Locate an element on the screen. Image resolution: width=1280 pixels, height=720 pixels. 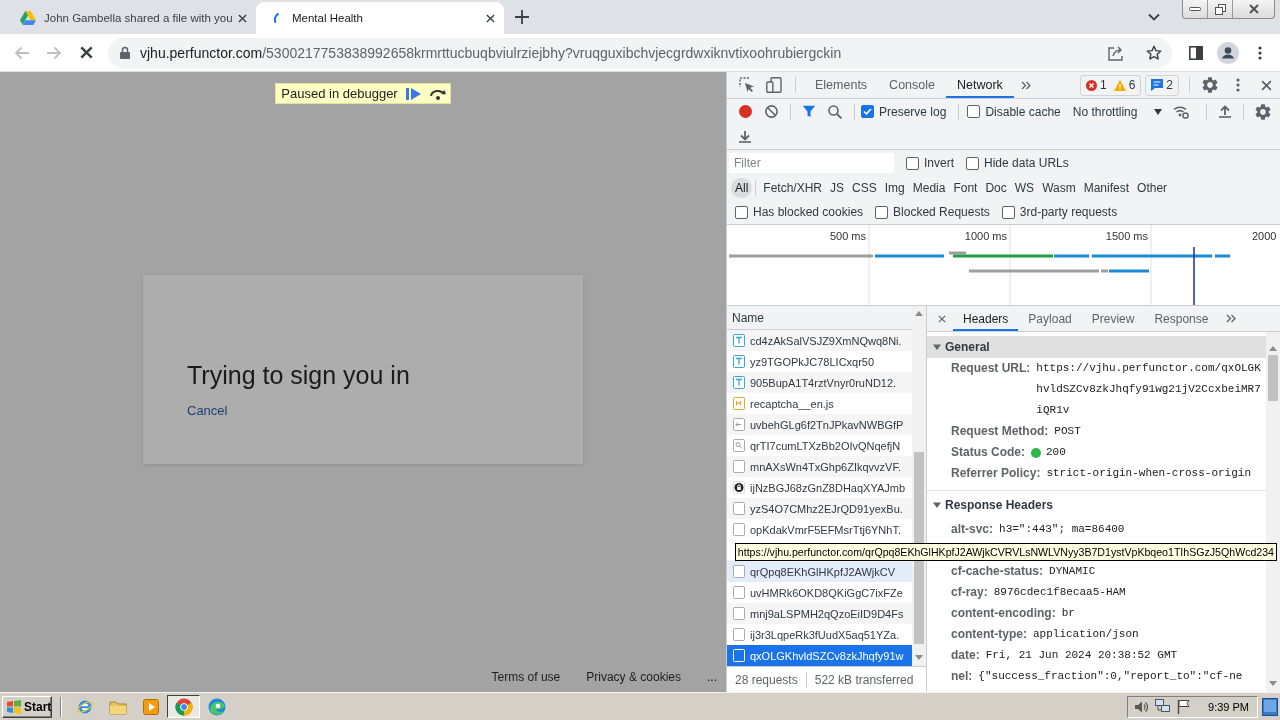
type-filter-button: JS is located at coordinates (837, 188).